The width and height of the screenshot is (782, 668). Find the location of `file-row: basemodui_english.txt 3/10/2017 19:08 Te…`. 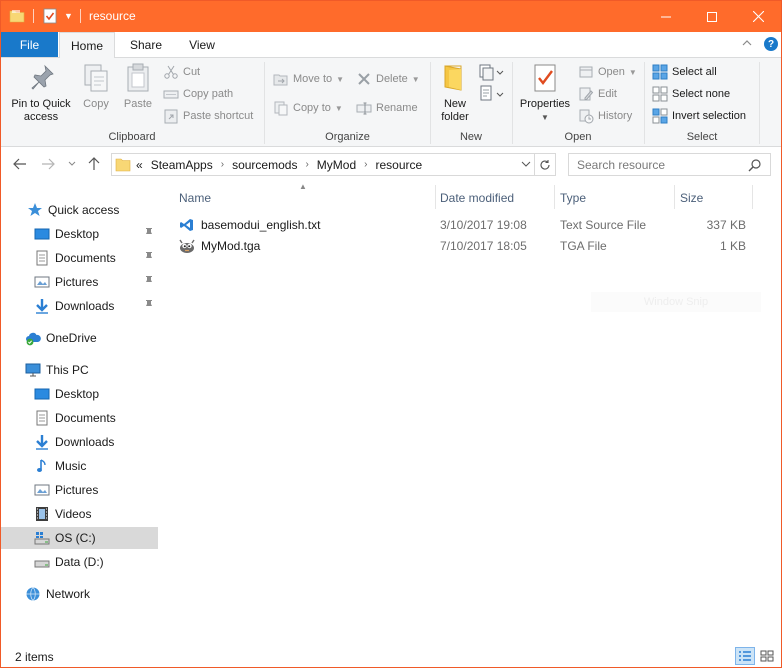

file-row: basemodui_english.txt 3/10/2017 19:08 Te… is located at coordinates (477, 224).